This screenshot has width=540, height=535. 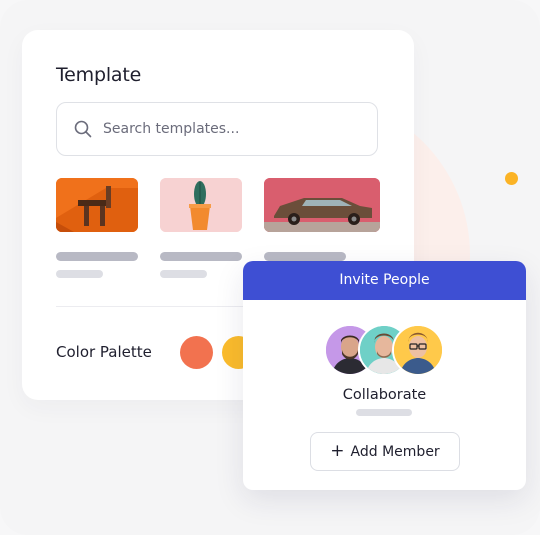 I want to click on vintage-car-thumbnail, so click(x=322, y=205).